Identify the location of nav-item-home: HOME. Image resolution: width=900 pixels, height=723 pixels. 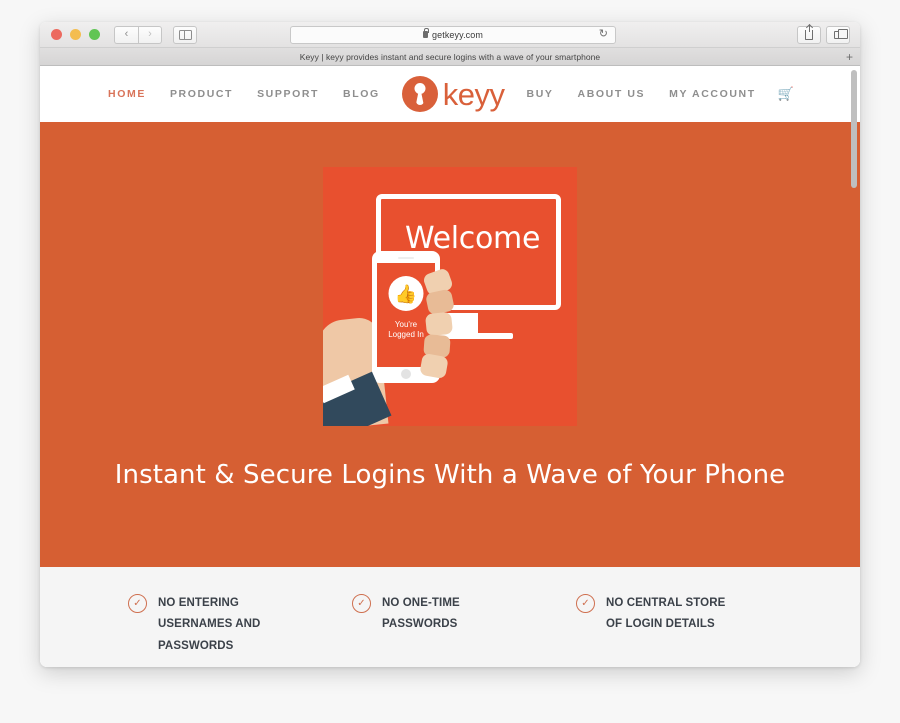
(127, 94).